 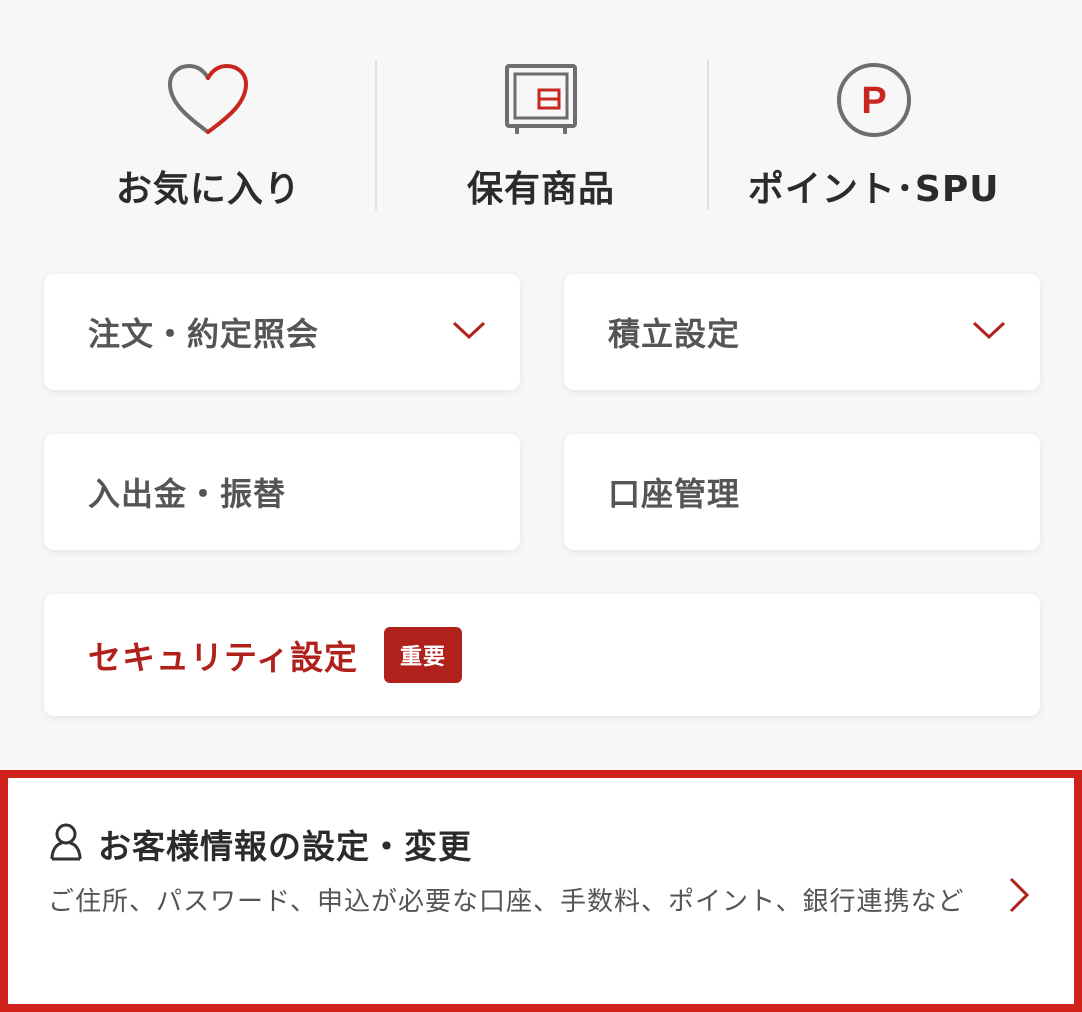 I want to click on nav-favorites-label: お気に入り, so click(x=208, y=189).